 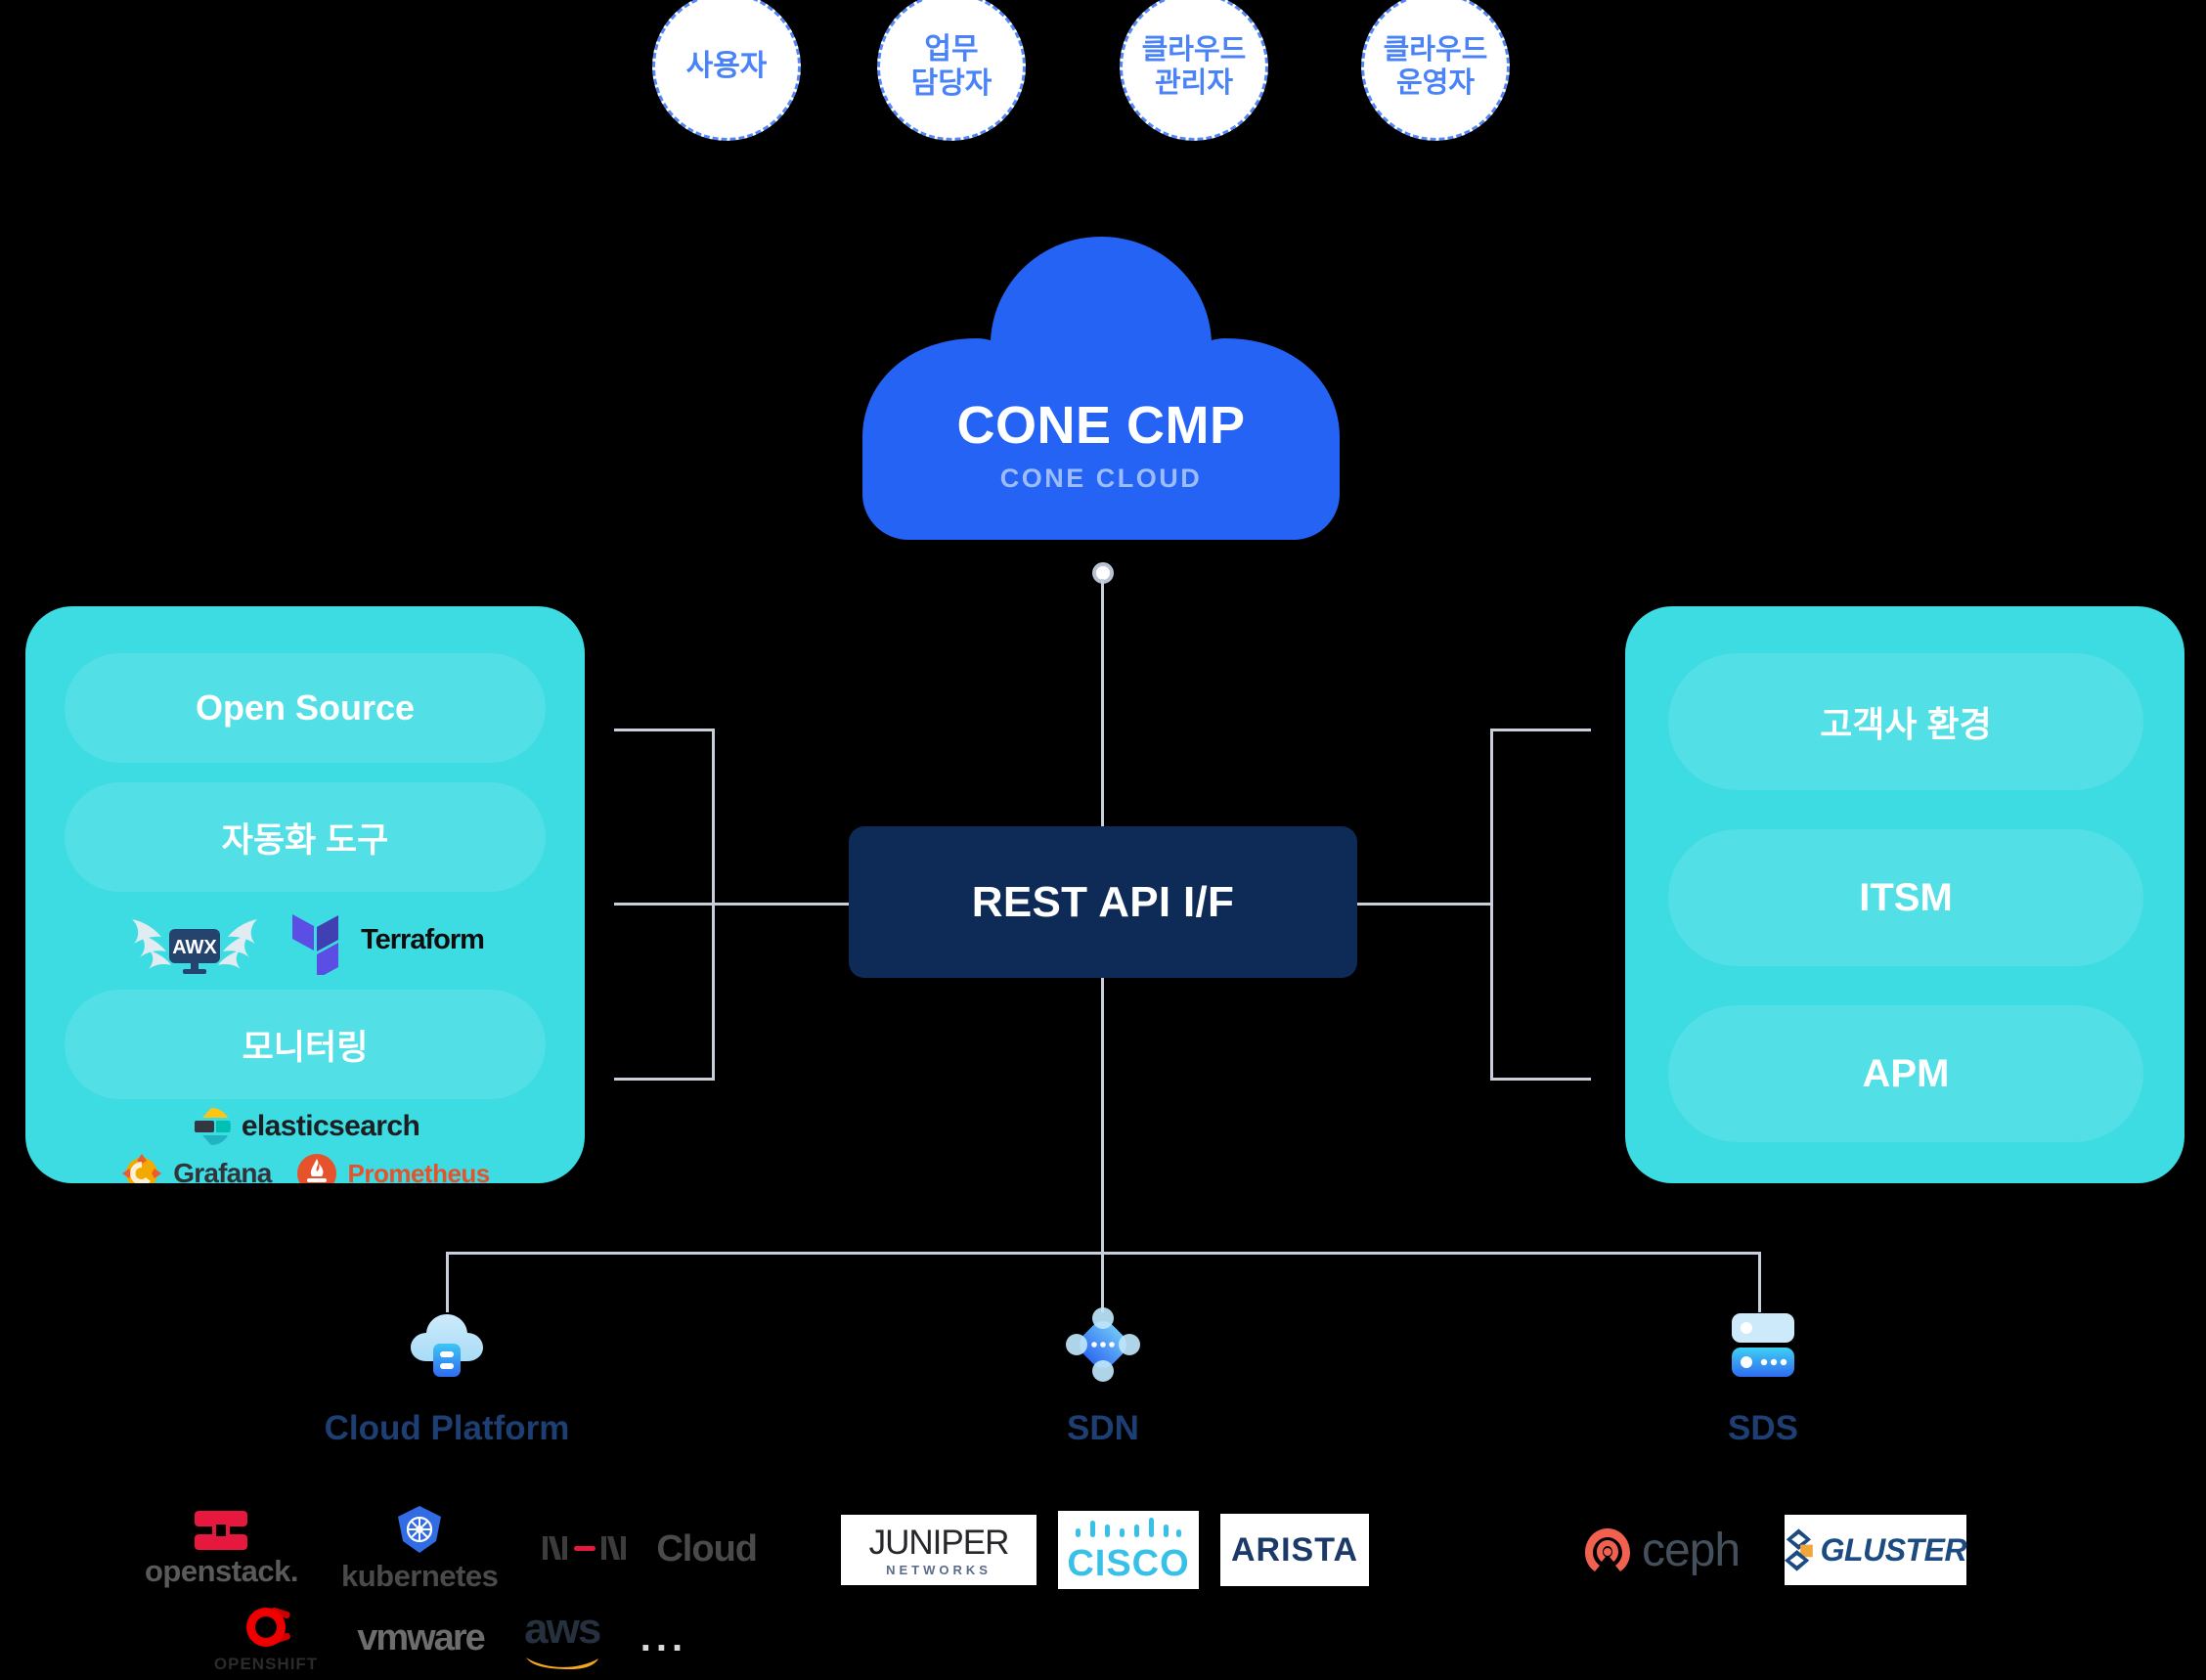 I want to click on terraform-mark-icon, so click(x=315, y=944).